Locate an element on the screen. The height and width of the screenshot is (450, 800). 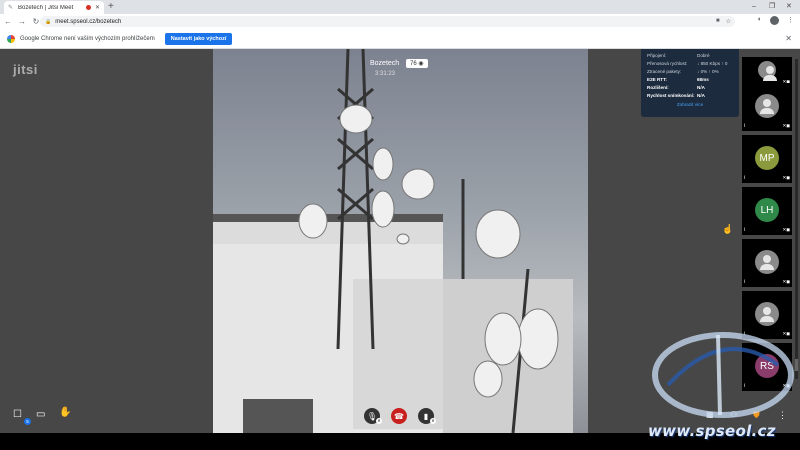
meeting-timer: 3:31:23 is located at coordinates (385, 74).